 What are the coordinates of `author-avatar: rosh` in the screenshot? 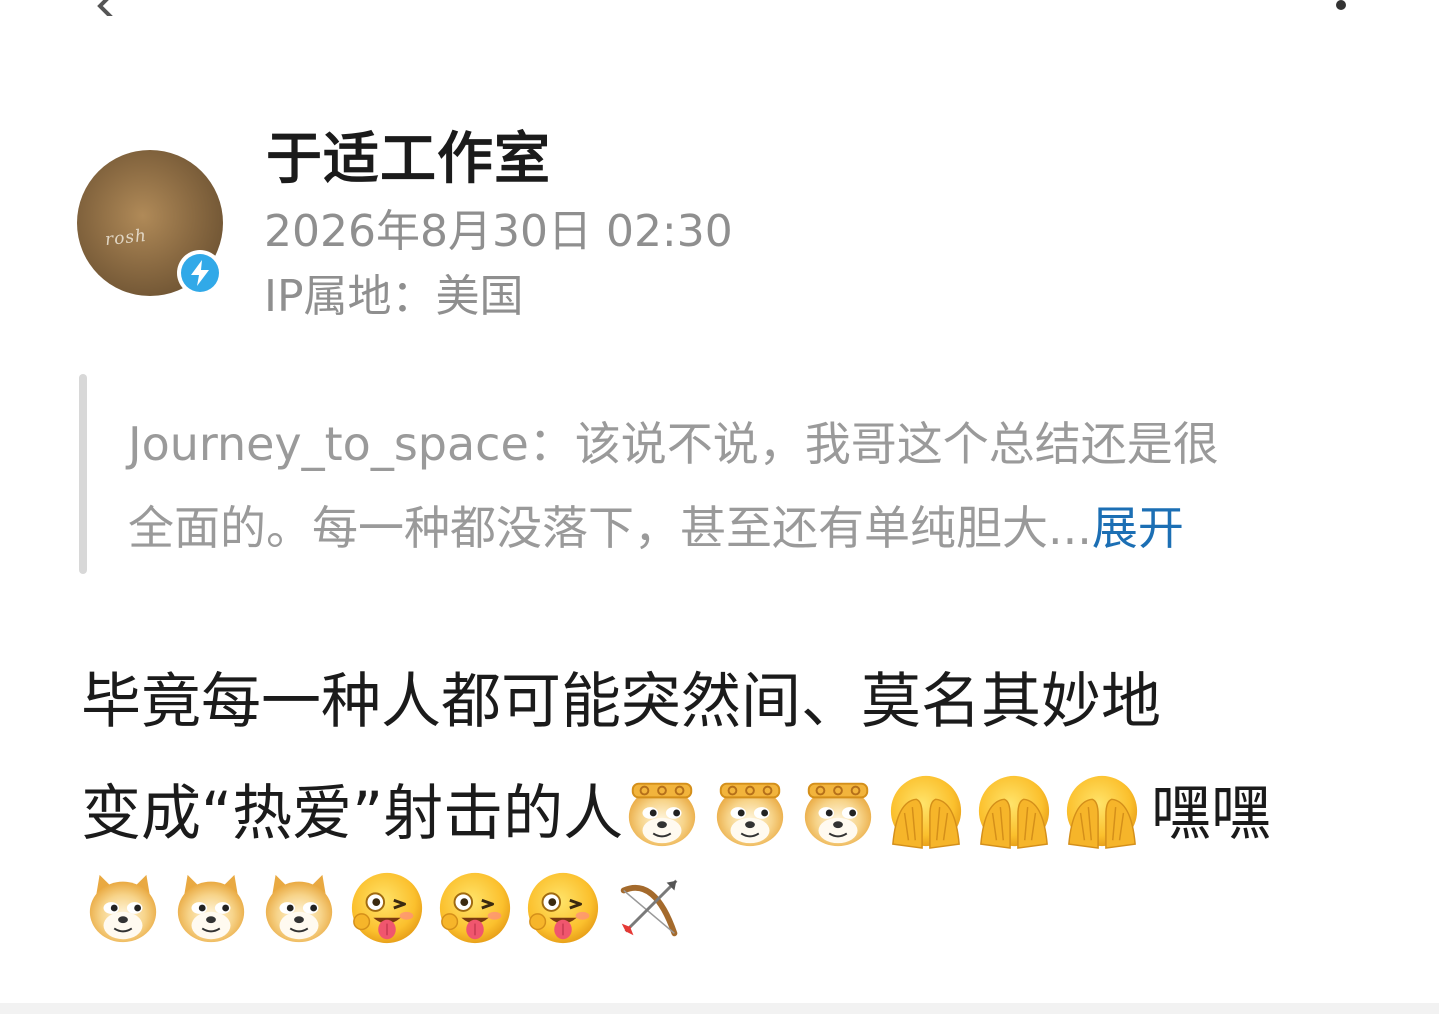 It's located at (150, 223).